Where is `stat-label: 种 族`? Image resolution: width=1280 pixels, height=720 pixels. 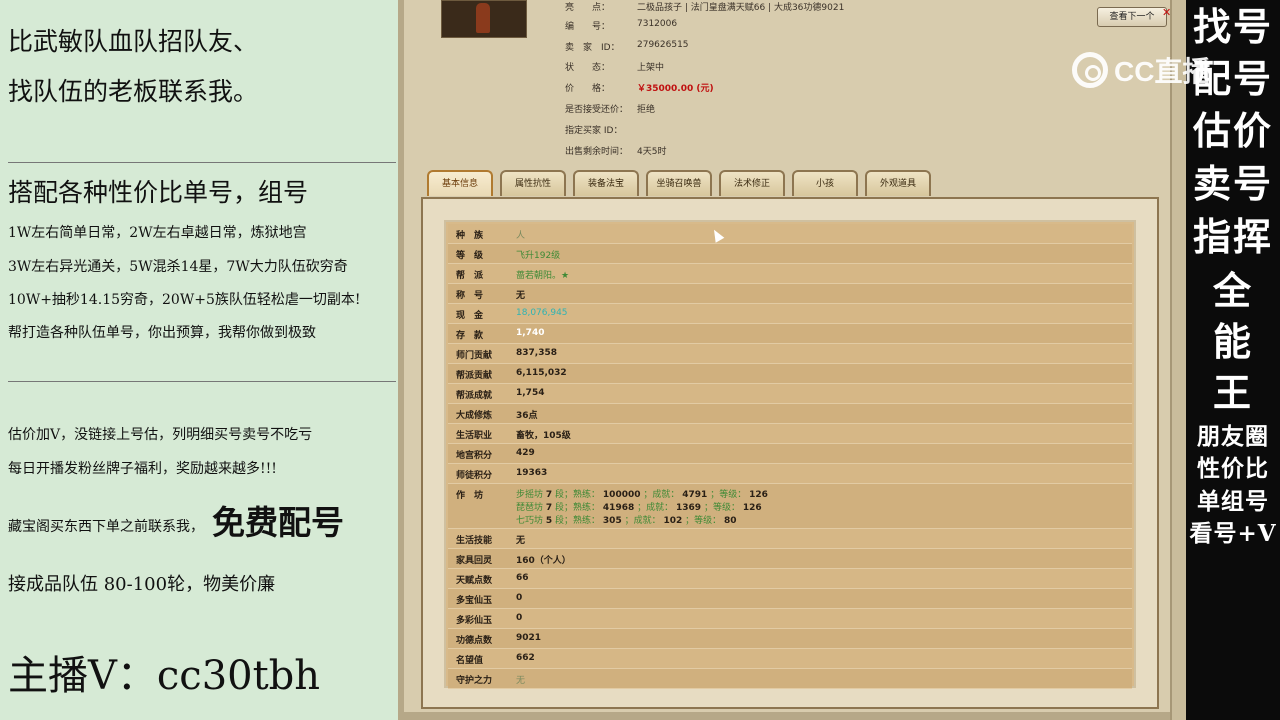
stat-label: 种 族 is located at coordinates (470, 236).